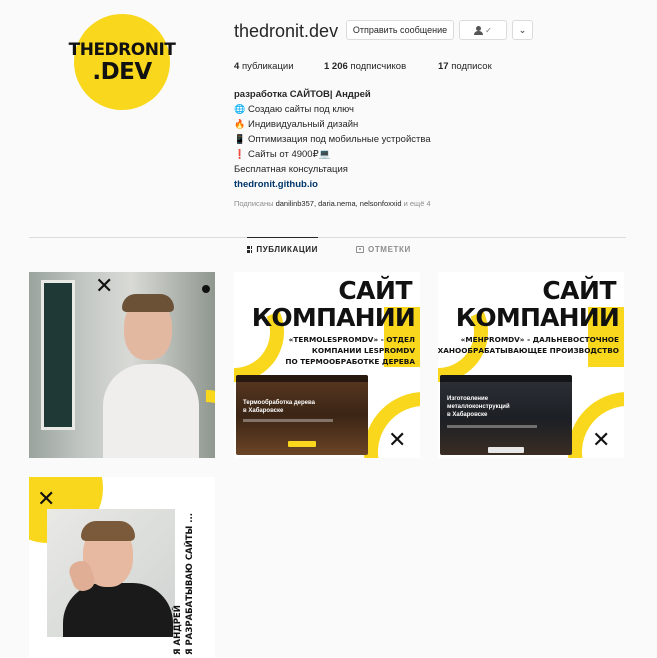 The width and height of the screenshot is (657, 658). I want to click on followers-label: подписчиков, so click(378, 66).